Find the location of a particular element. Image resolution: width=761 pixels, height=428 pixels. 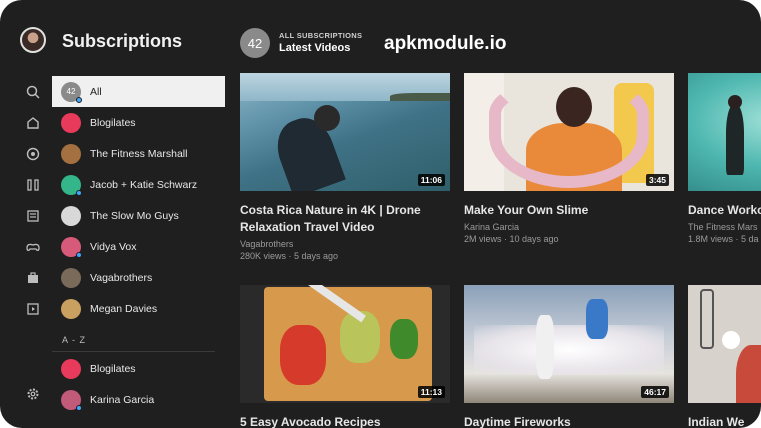

video-thumbnail: 11:06 is located at coordinates (345, 132).